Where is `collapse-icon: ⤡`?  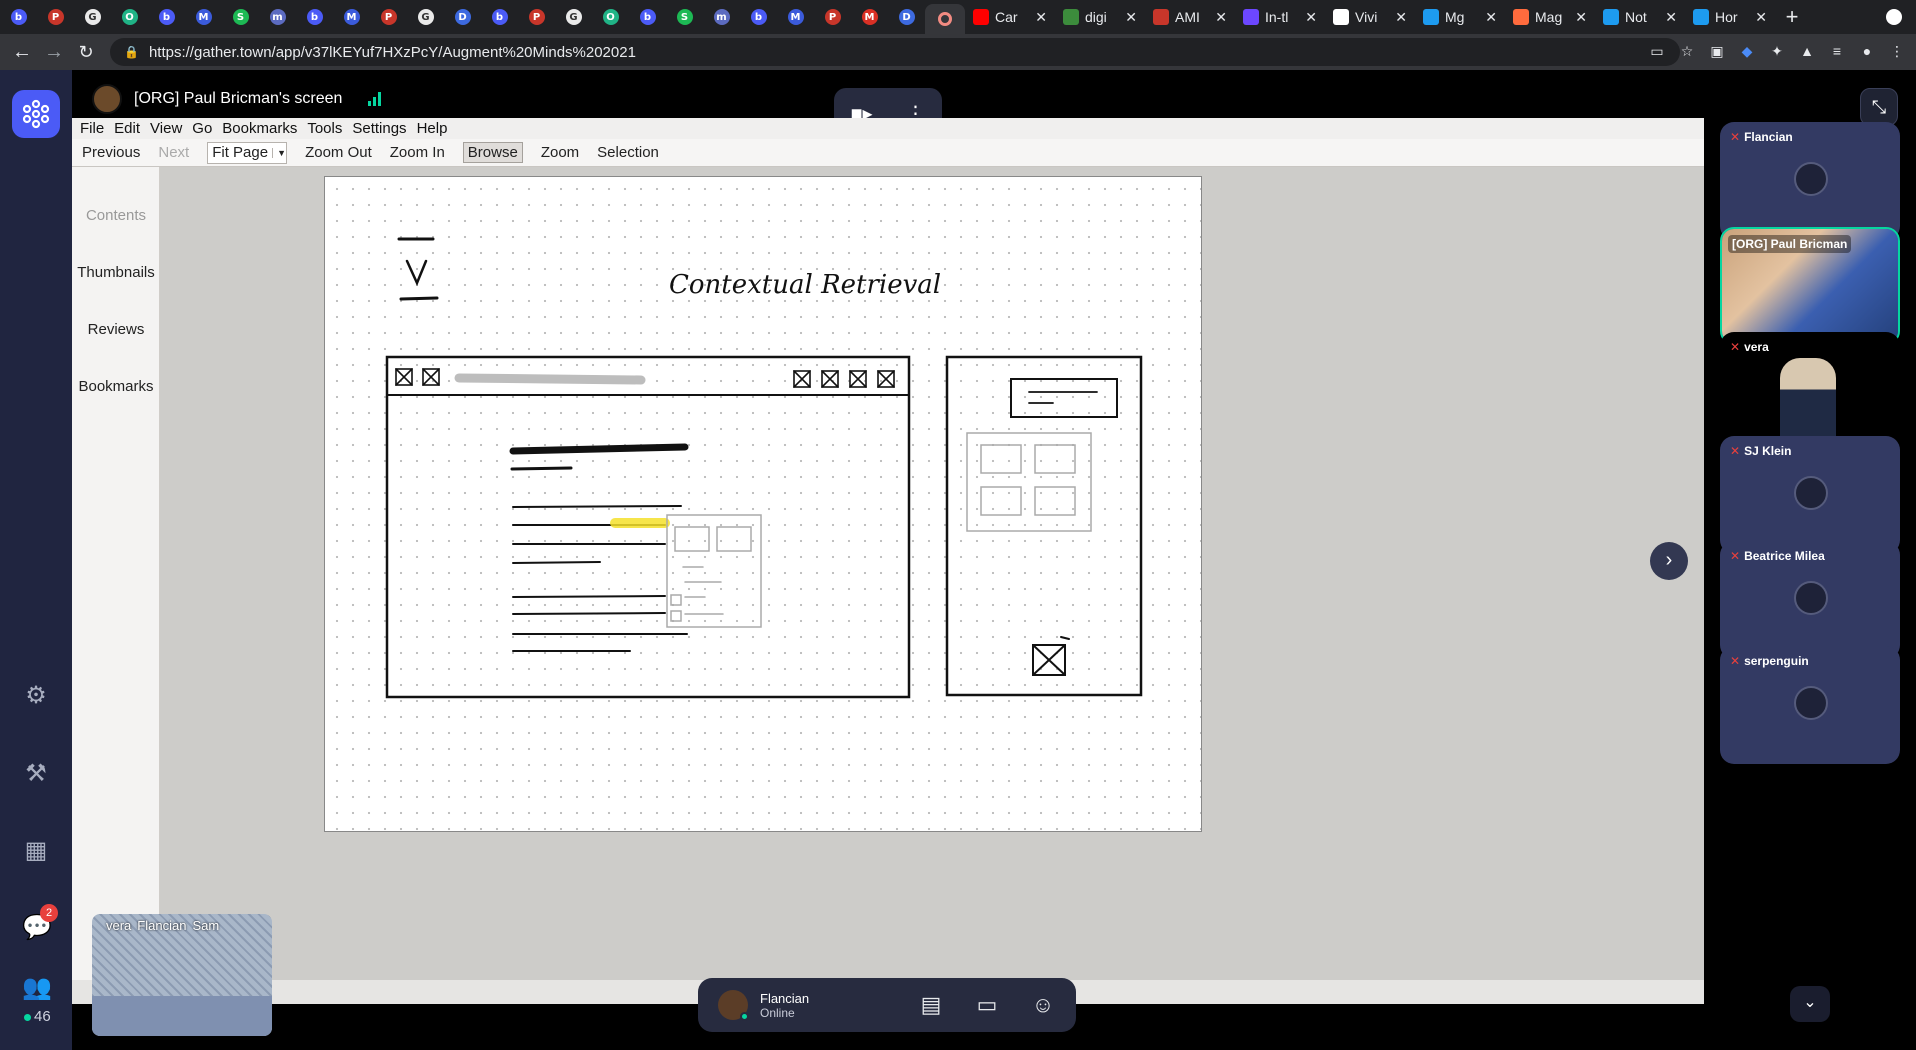
collapse-icon: ⤡ is located at coordinates (1879, 107).